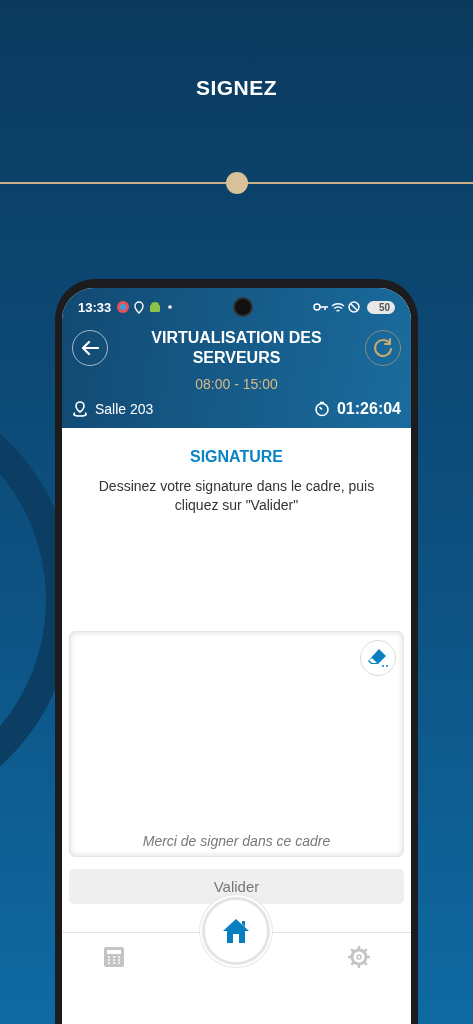 The height and width of the screenshot is (1024, 473). Describe the element at coordinates (113, 957) in the screenshot. I see `calculator-icon` at that location.